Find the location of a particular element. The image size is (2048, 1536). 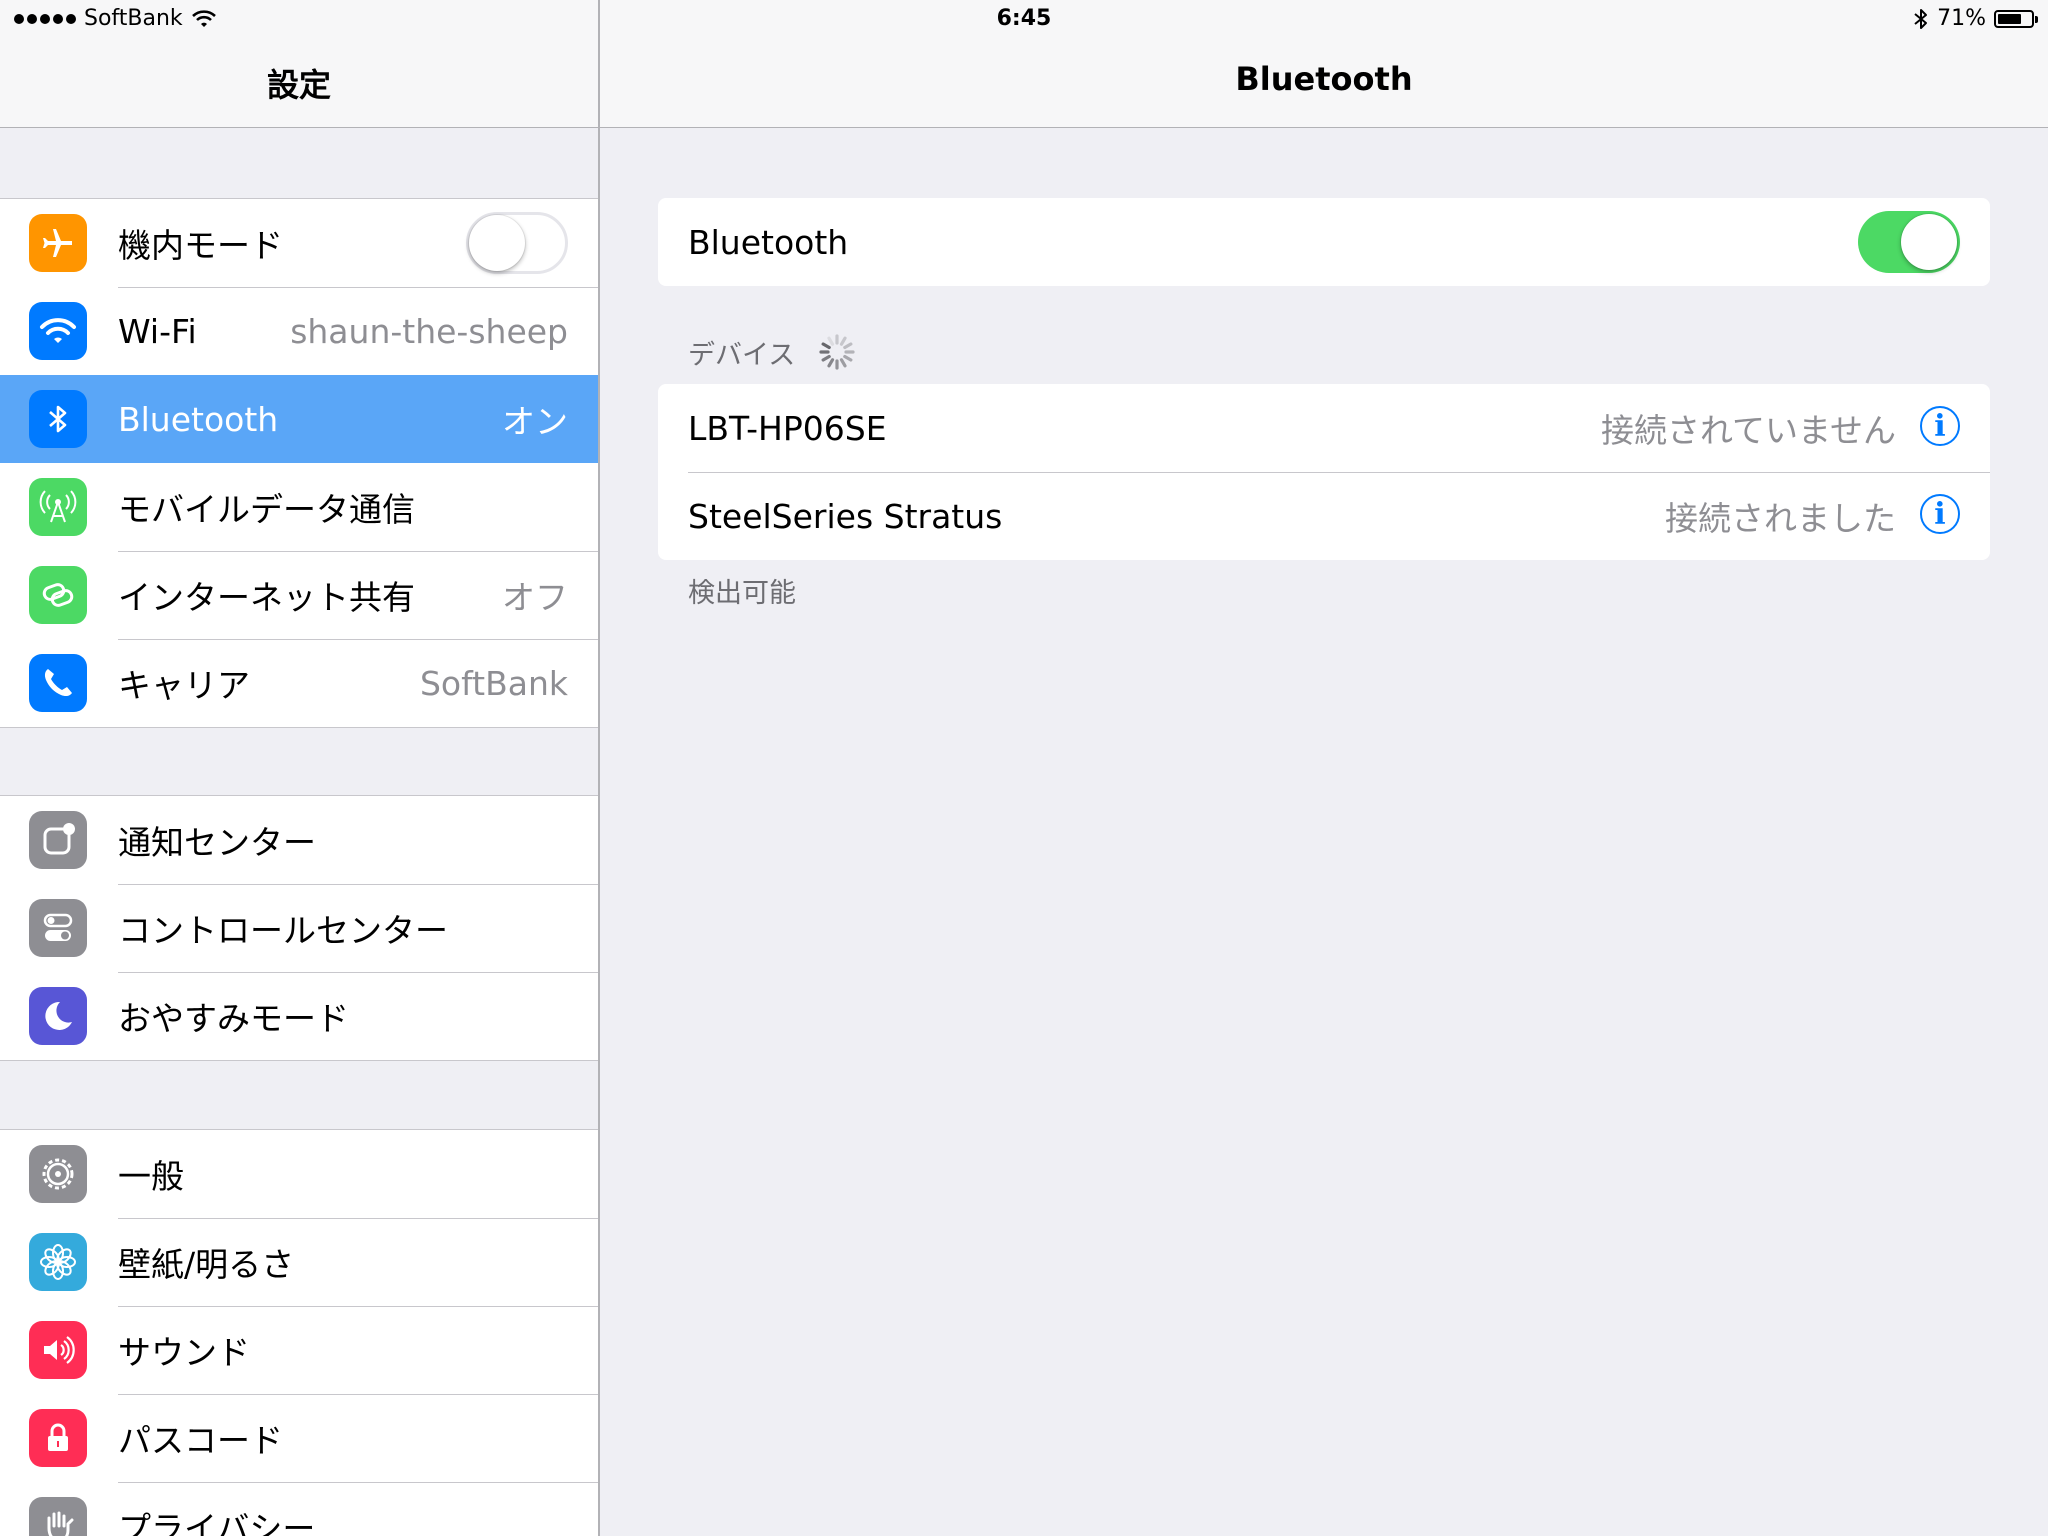

antenna-icon is located at coordinates (58, 507).